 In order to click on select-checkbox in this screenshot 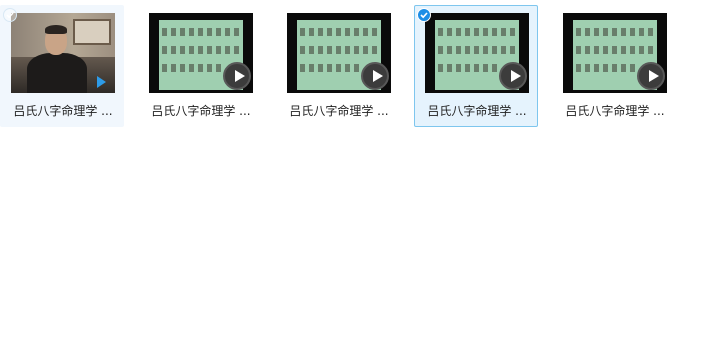, I will do `click(10, 15)`.